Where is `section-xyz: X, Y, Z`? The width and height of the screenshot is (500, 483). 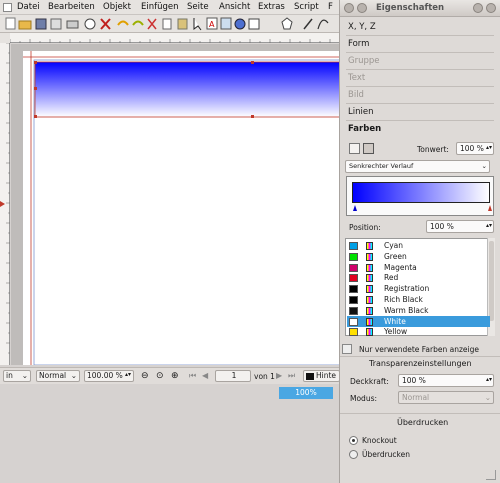 section-xyz: X, Y, Z is located at coordinates (362, 27).